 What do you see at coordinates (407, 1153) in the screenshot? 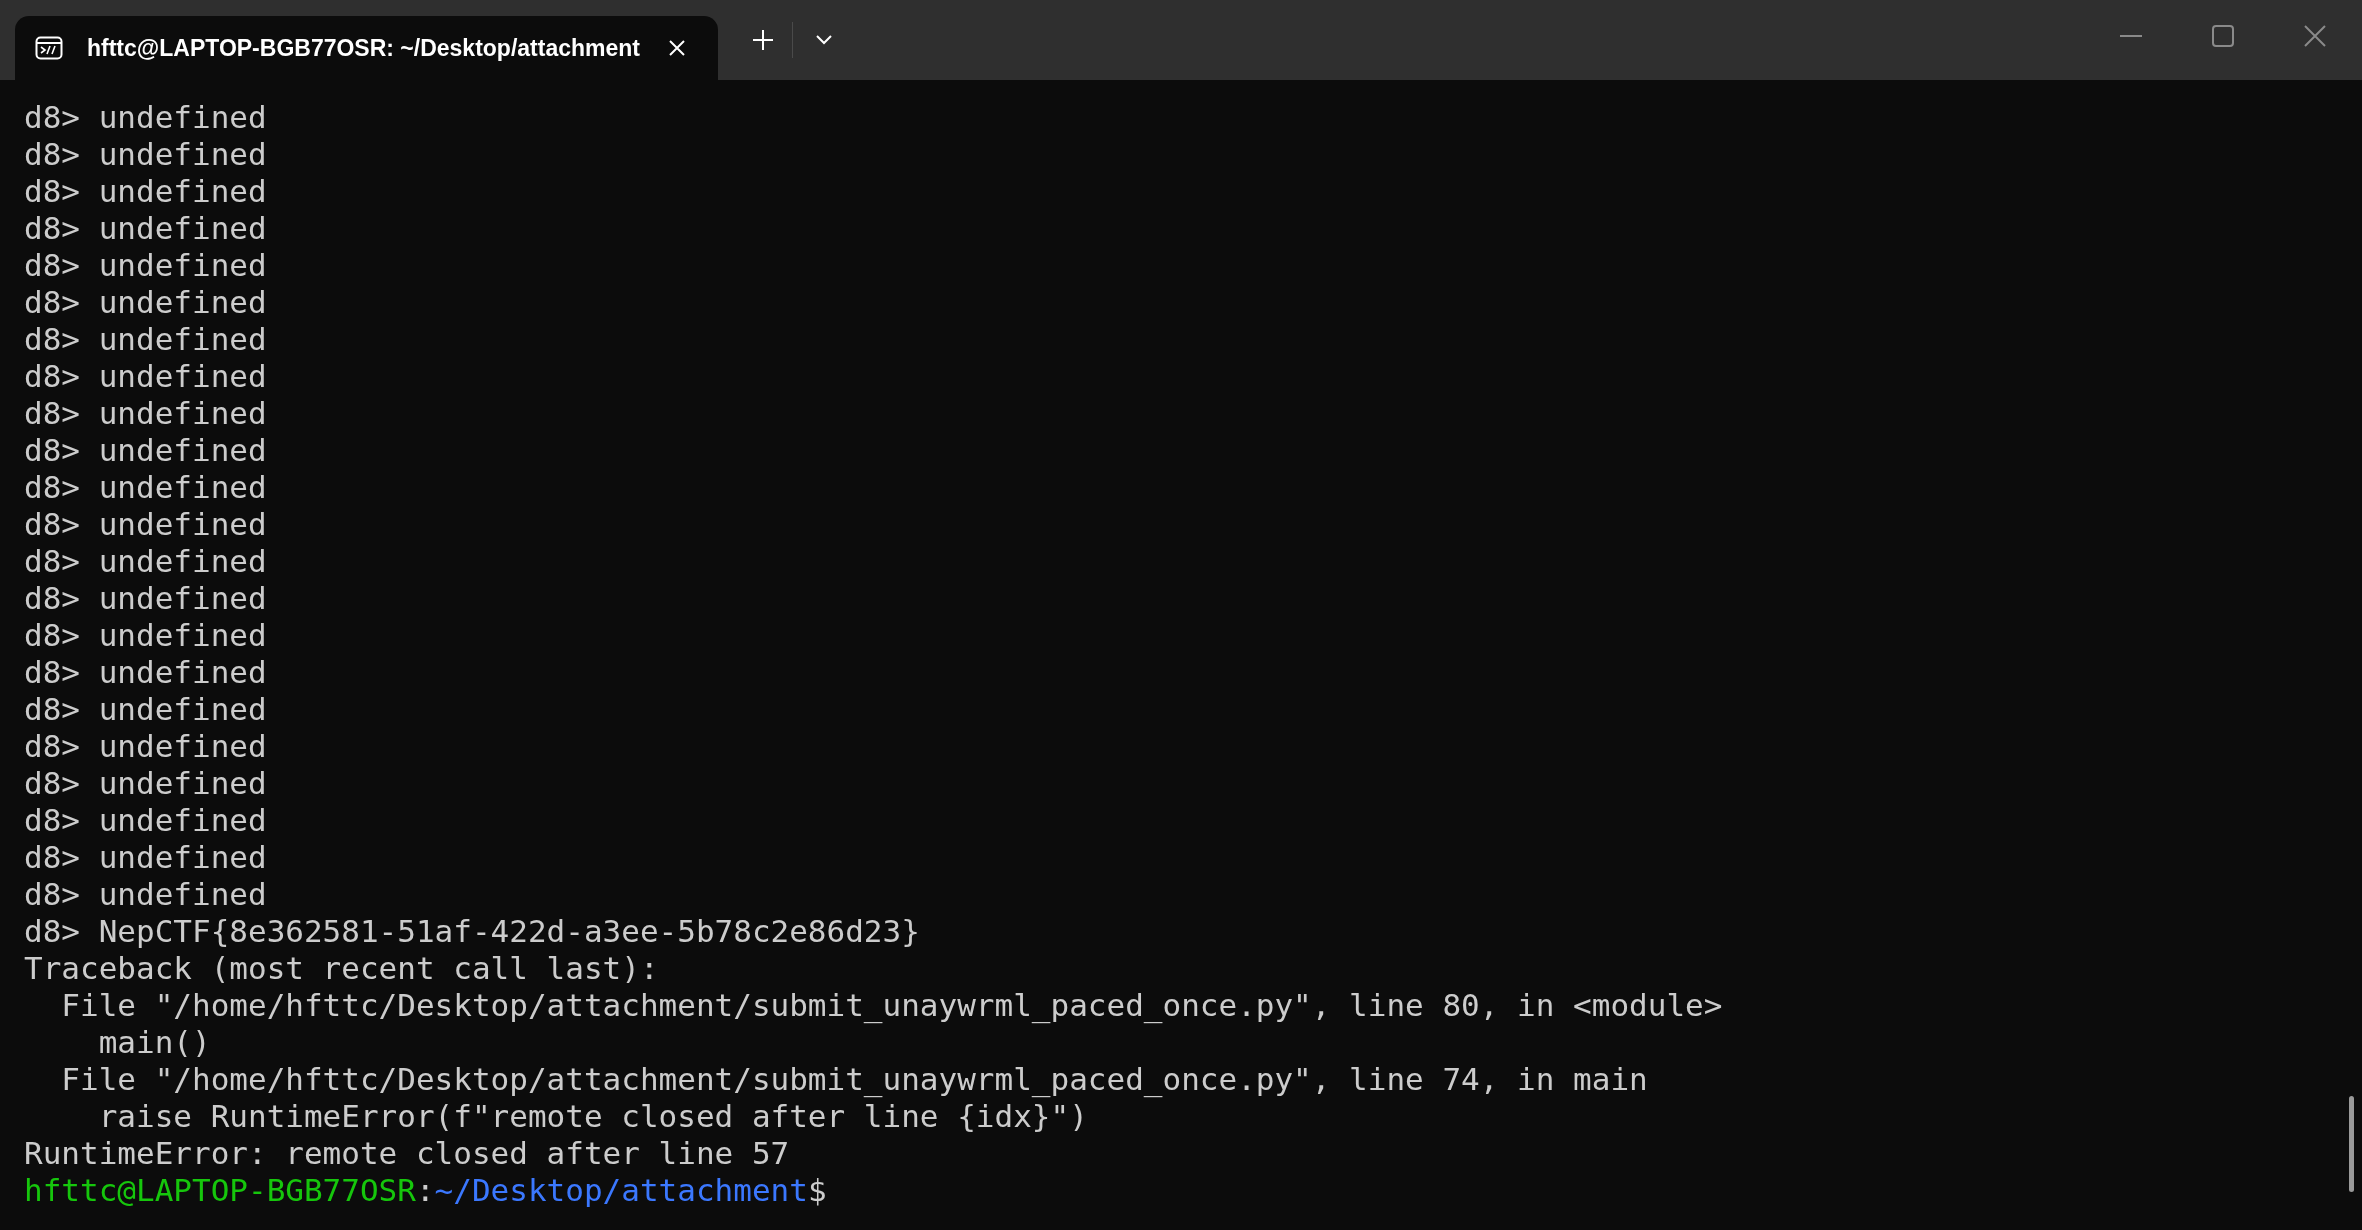
I see `terminal-line: RuntimeError: remote closed after line 57` at bounding box center [407, 1153].